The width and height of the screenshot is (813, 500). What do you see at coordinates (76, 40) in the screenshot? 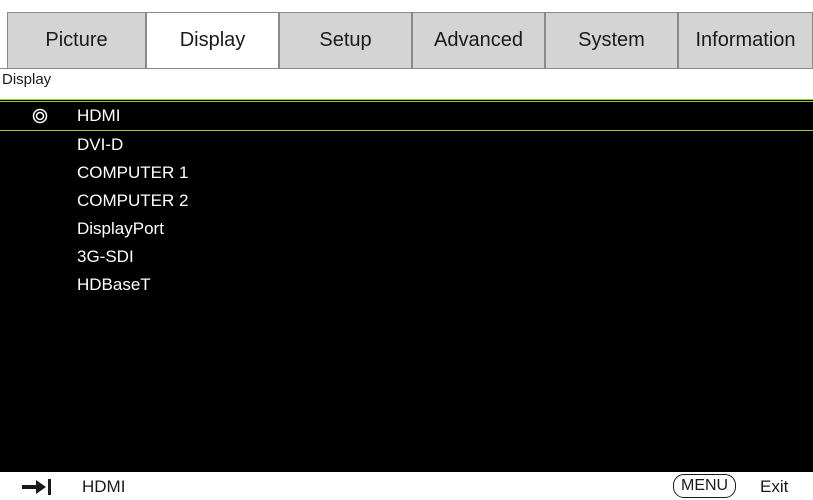
I see `tab-picture: Picture` at bounding box center [76, 40].